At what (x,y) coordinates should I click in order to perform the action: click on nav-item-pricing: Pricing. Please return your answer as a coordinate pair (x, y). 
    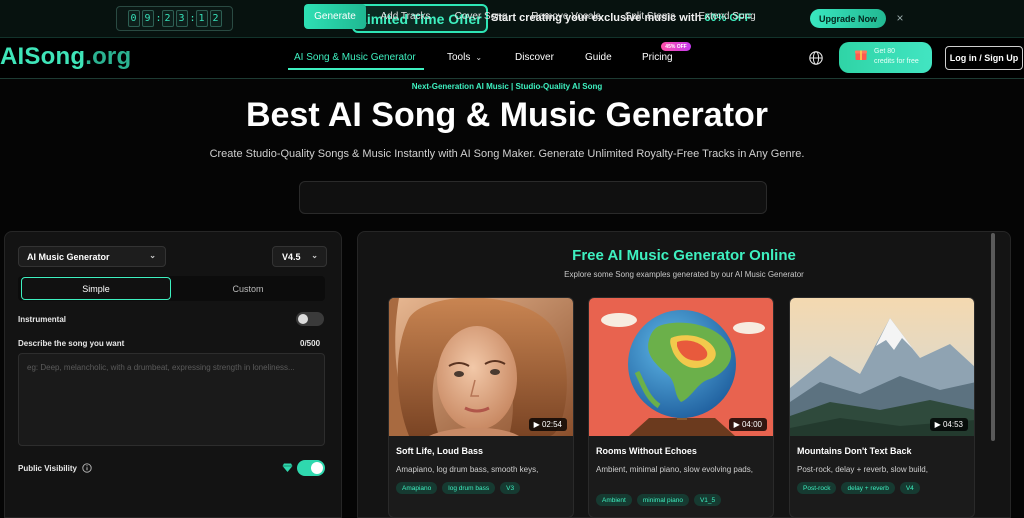
    Looking at the image, I should click on (657, 57).